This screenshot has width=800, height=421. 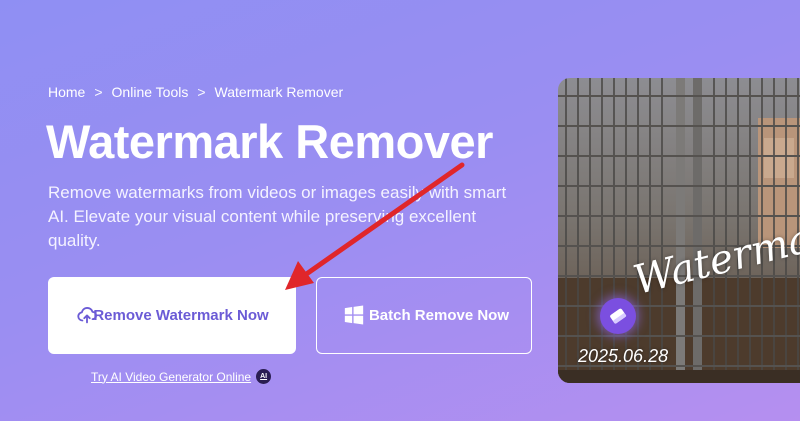 What do you see at coordinates (66, 92) in the screenshot?
I see `breadcrumb-home: Home` at bounding box center [66, 92].